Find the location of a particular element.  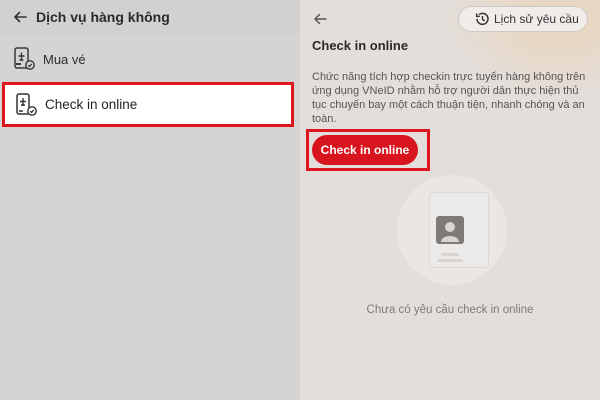

left-header: Dịch vụ hàng không is located at coordinates (150, 17).